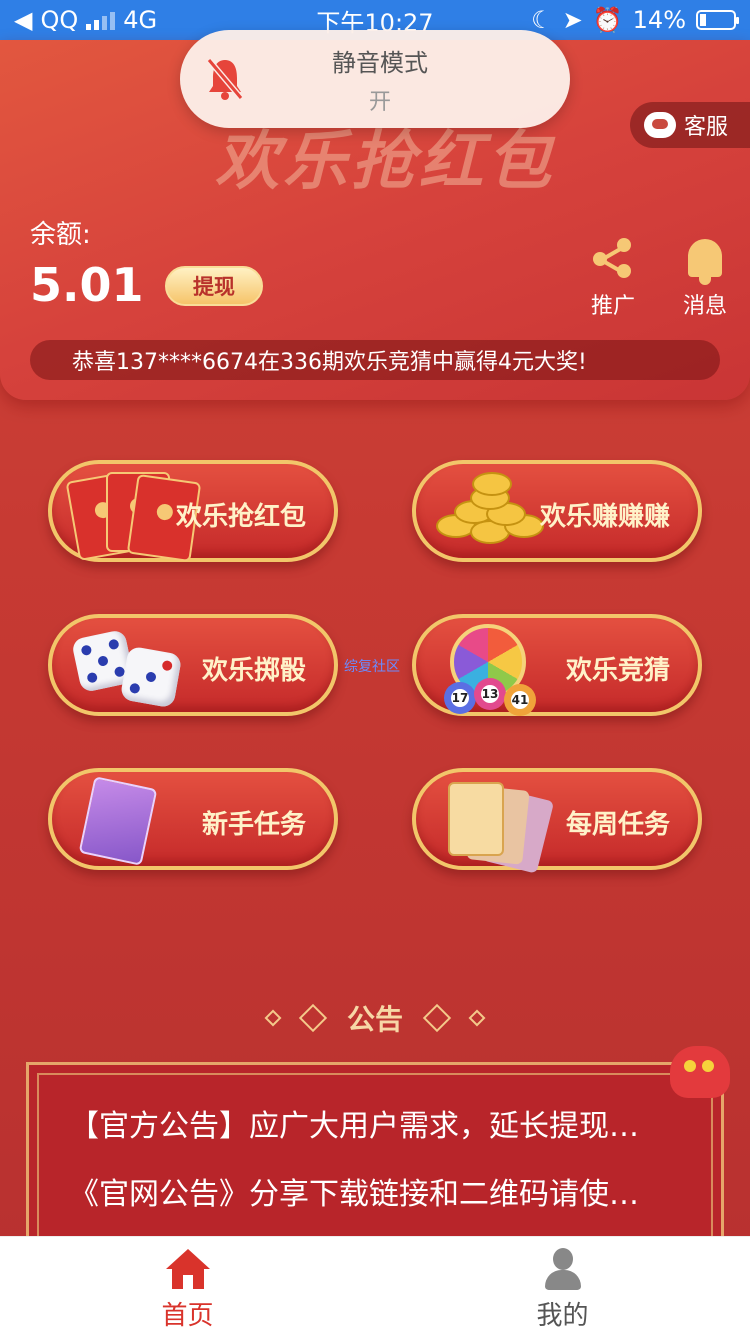  Describe the element at coordinates (59, 20) in the screenshot. I see `back-app-label: QQ` at that location.